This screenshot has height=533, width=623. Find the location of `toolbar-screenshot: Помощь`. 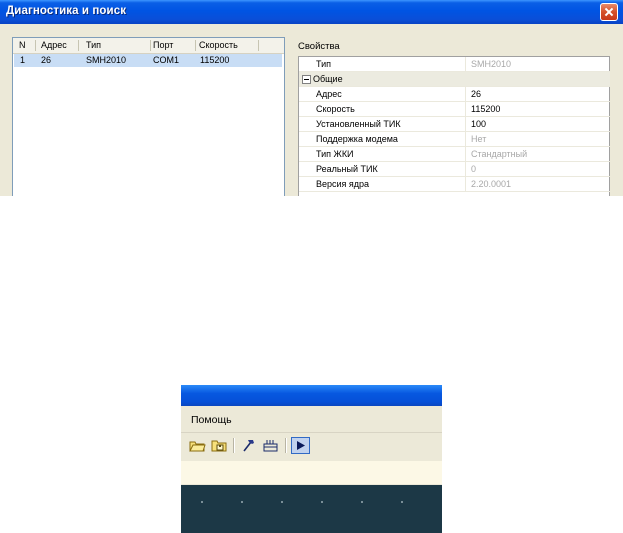

toolbar-screenshot: Помощь is located at coordinates (311, 459).